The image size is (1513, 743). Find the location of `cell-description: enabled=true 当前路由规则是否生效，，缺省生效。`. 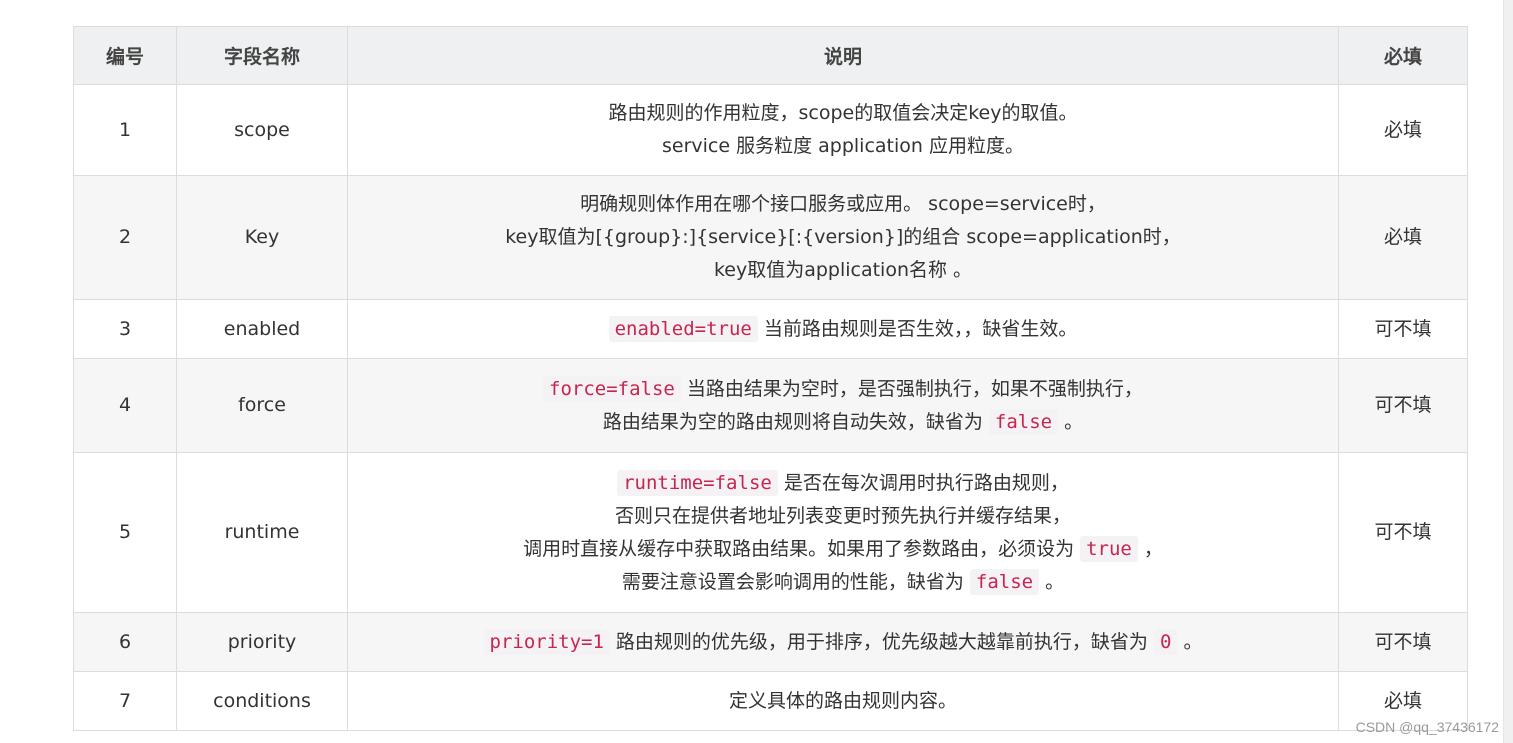

cell-description: enabled=true 当前路由规则是否生效，，缺省生效。 is located at coordinates (843, 329).